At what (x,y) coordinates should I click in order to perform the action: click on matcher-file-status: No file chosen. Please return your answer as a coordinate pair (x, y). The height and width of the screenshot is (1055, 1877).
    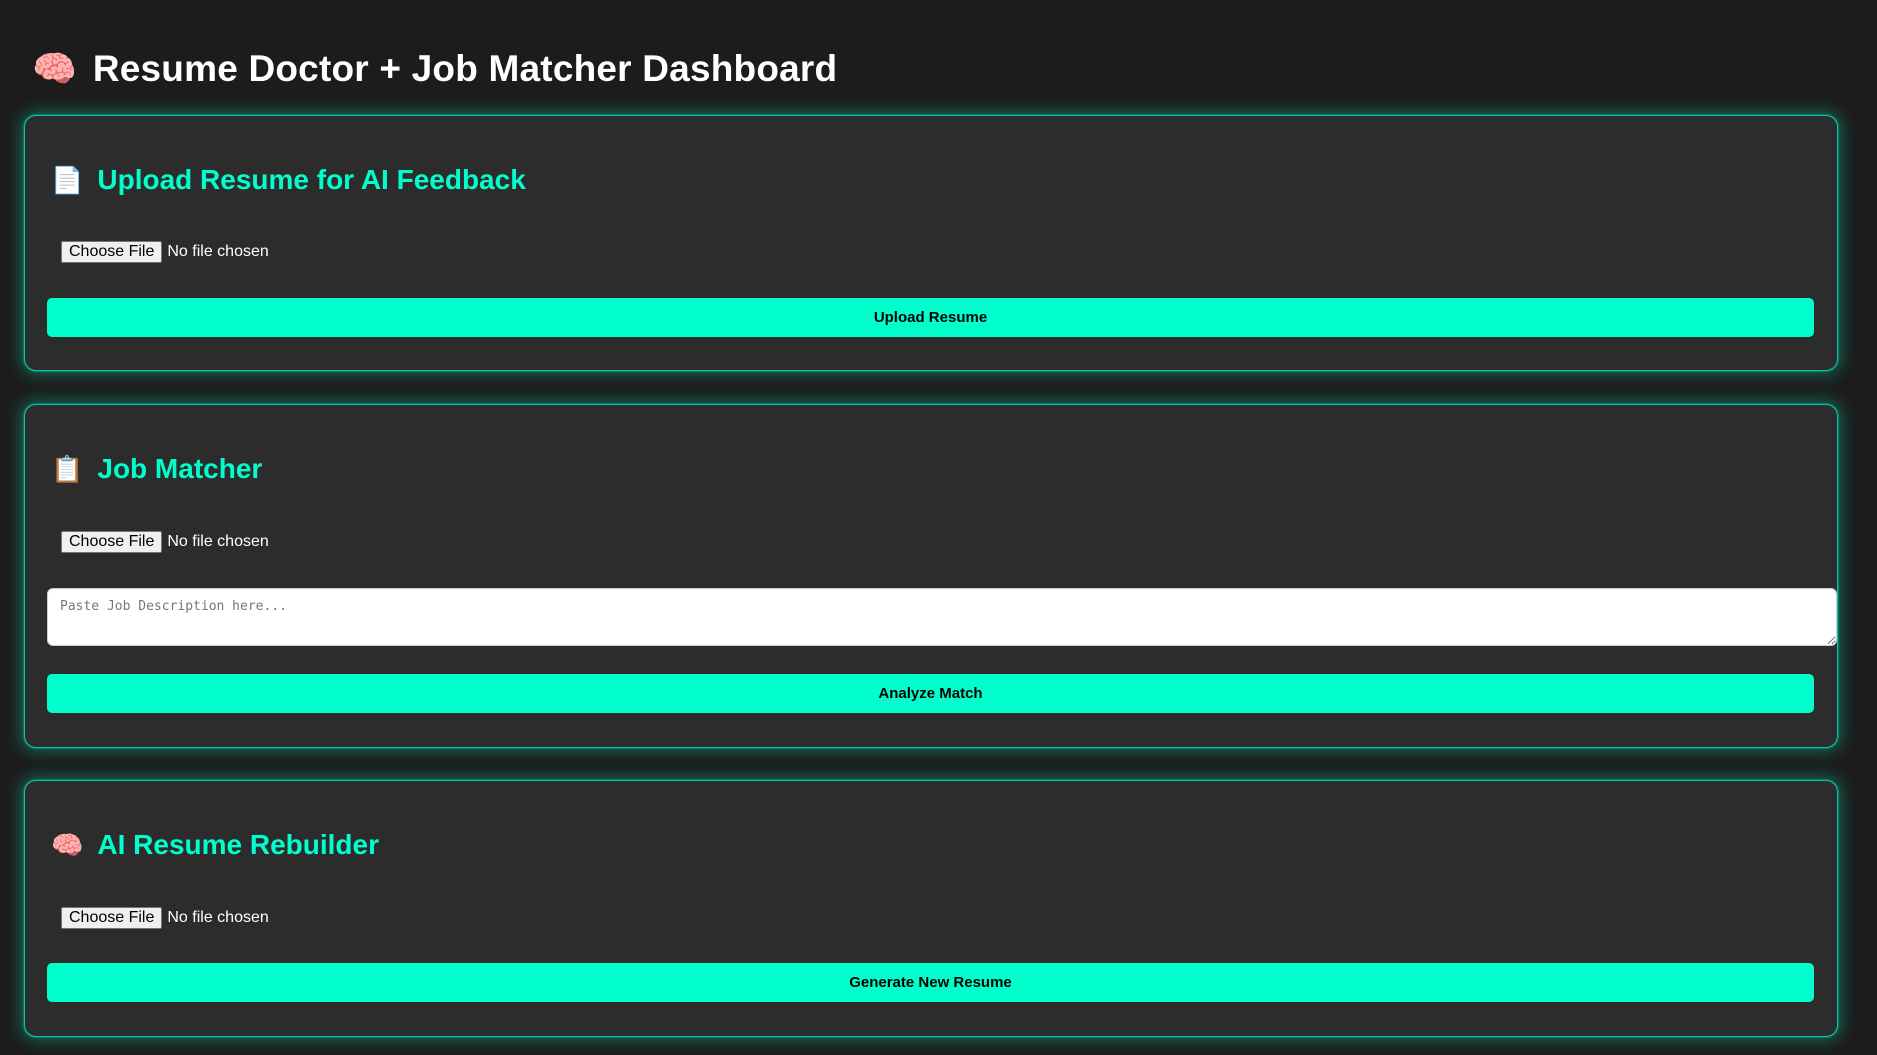
    Looking at the image, I should click on (218, 541).